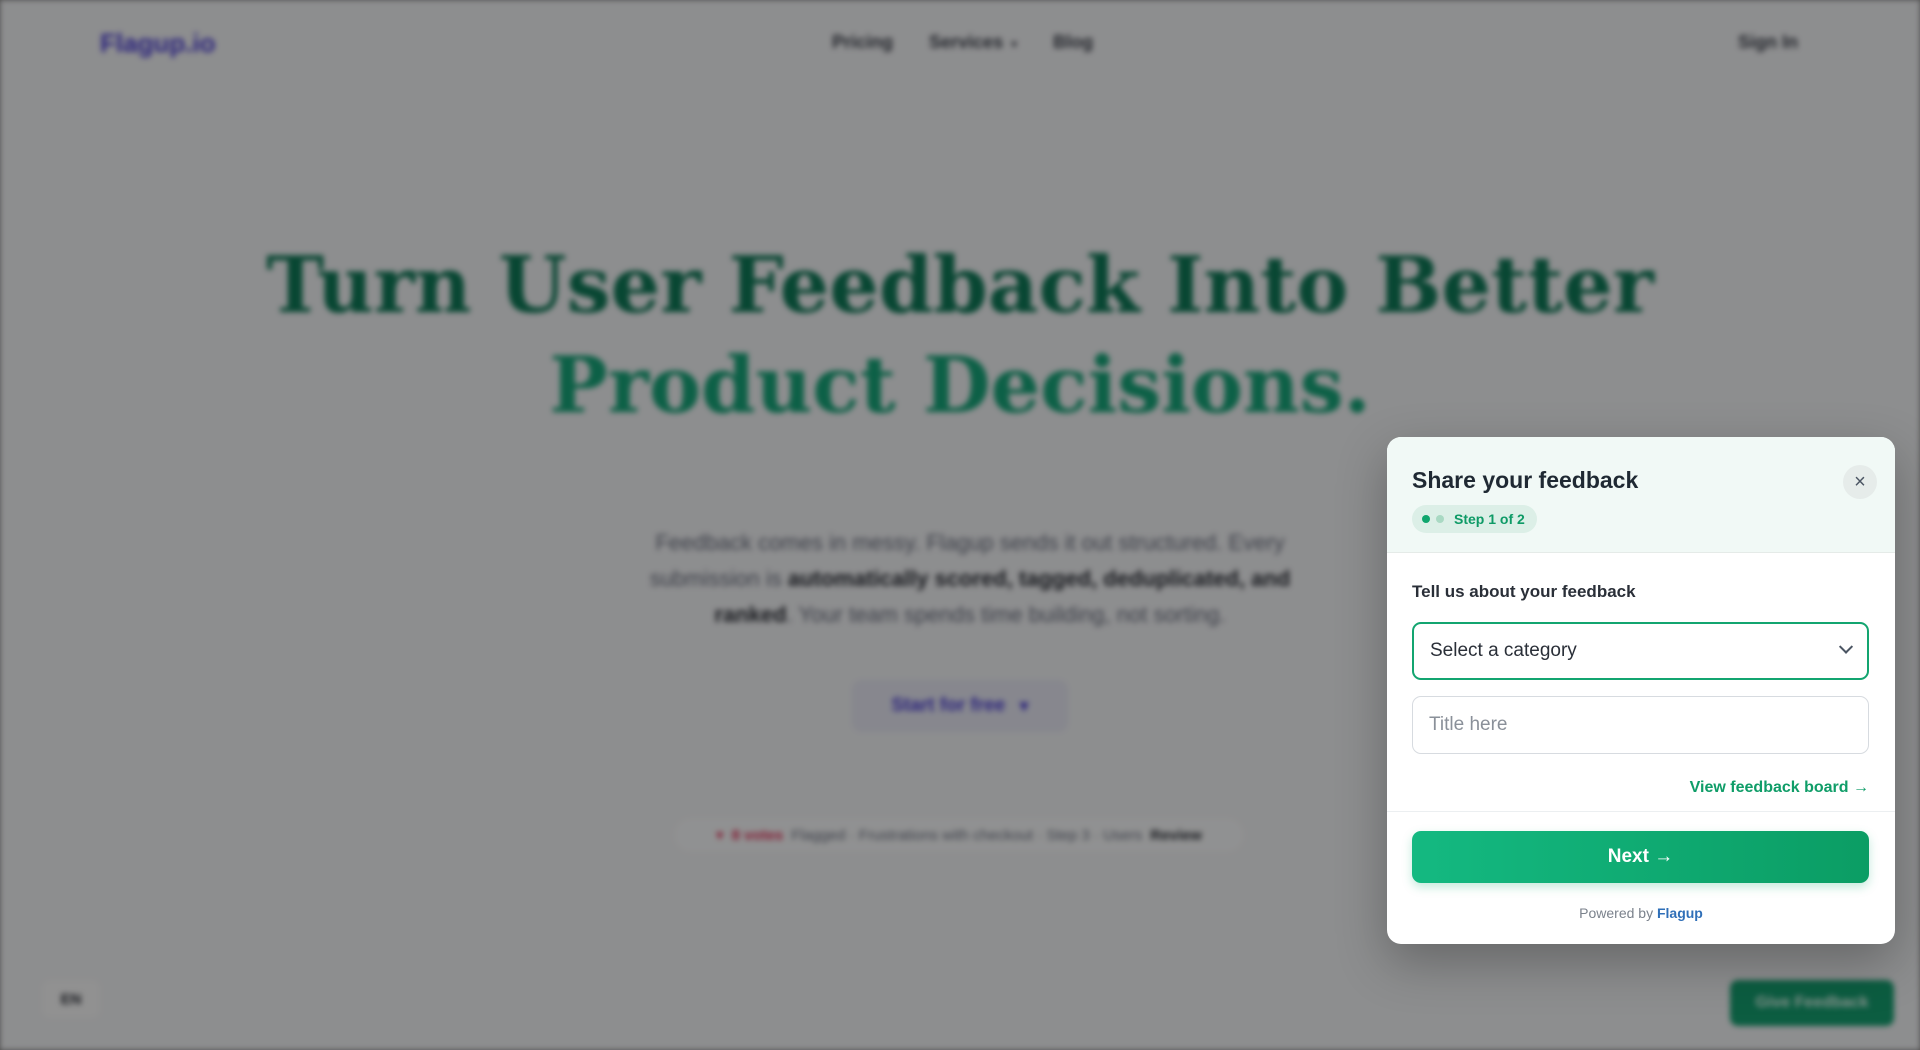 The height and width of the screenshot is (1050, 1920). What do you see at coordinates (1525, 480) in the screenshot?
I see `widget-title: Share your feedback` at bounding box center [1525, 480].